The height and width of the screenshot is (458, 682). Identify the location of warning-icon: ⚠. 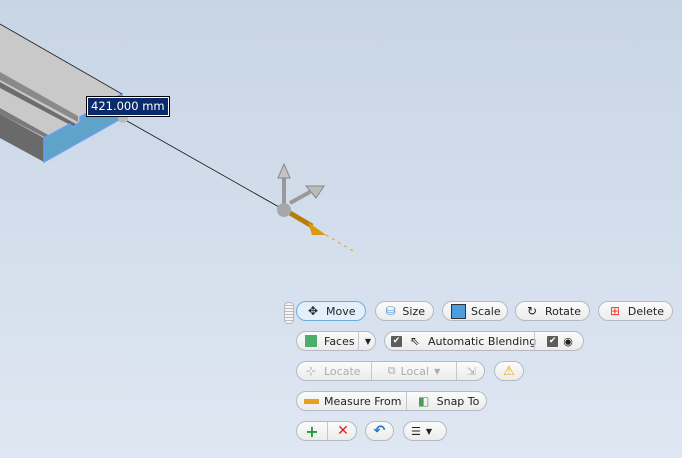
(509, 371).